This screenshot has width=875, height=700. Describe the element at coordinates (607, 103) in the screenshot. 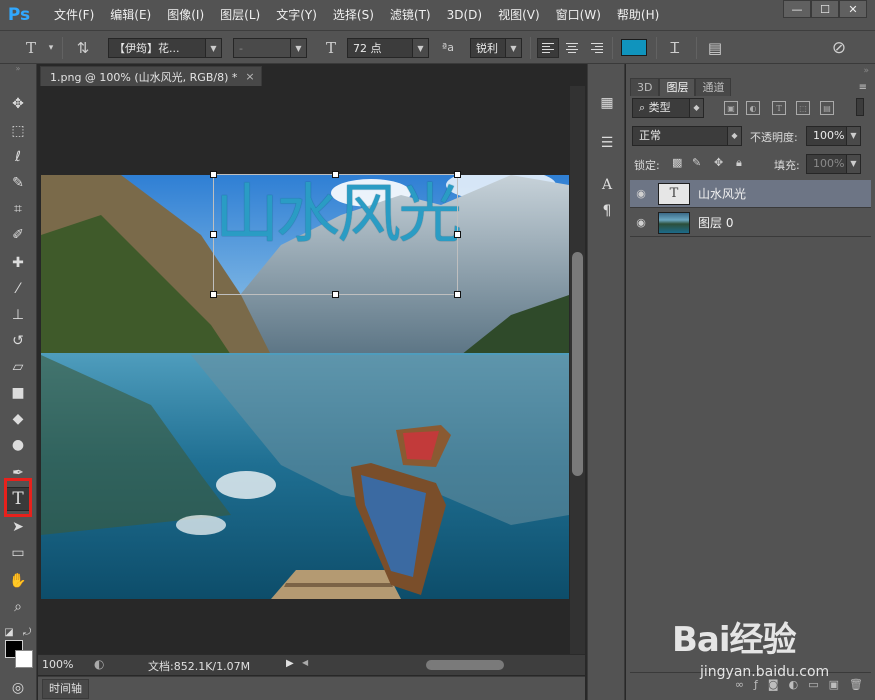

I see `history-panel-icon: ▦` at that location.